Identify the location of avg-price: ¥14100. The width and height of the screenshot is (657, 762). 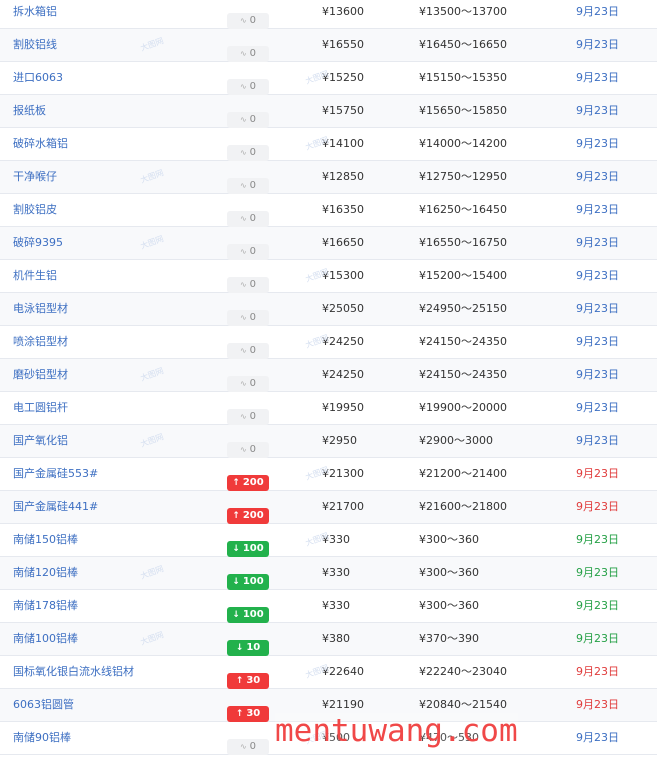
(343, 143).